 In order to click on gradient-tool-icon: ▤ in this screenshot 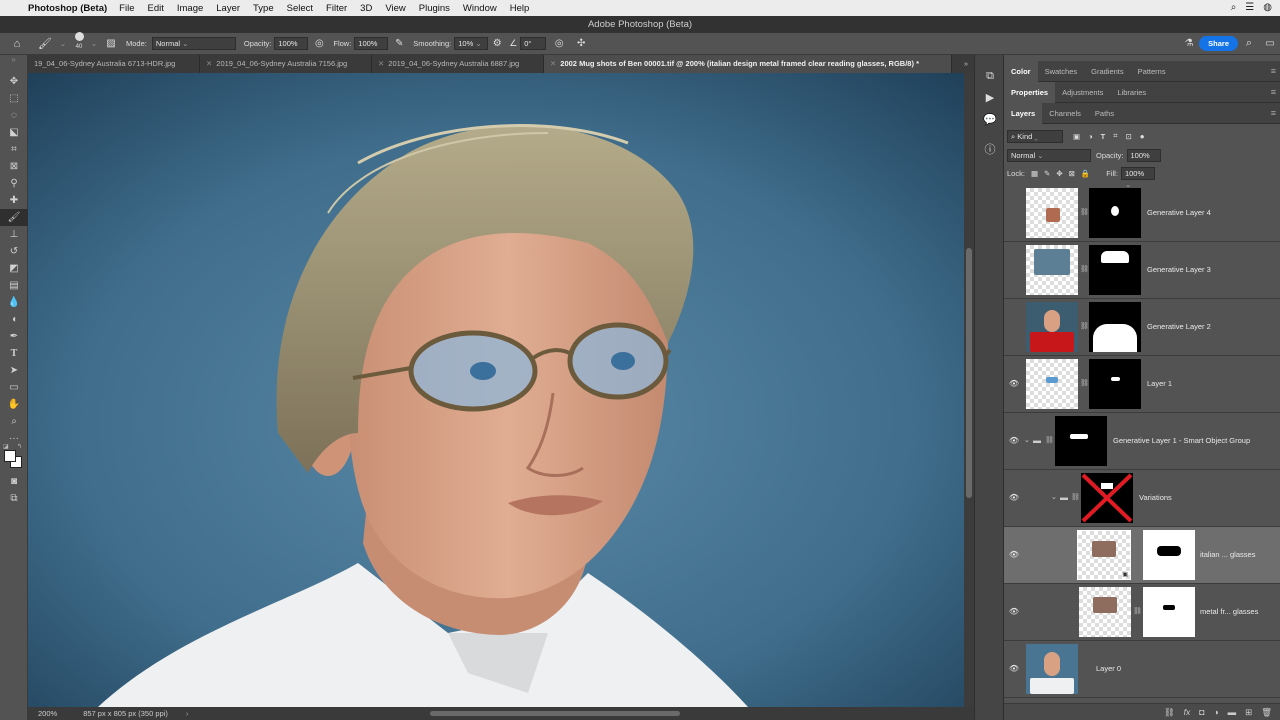, I will do `click(14, 285)`.